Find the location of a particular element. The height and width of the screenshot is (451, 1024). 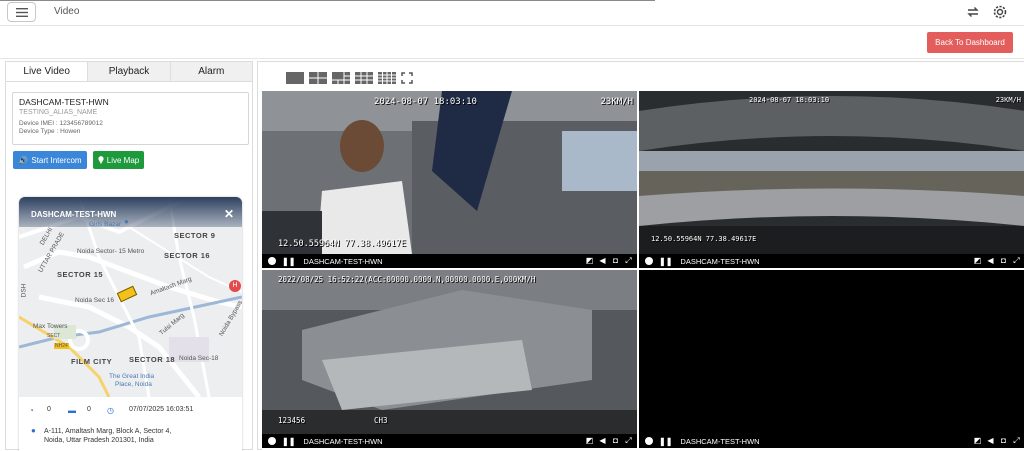

start-intercom-button: 🔊 Start Intercom is located at coordinates (50, 160).